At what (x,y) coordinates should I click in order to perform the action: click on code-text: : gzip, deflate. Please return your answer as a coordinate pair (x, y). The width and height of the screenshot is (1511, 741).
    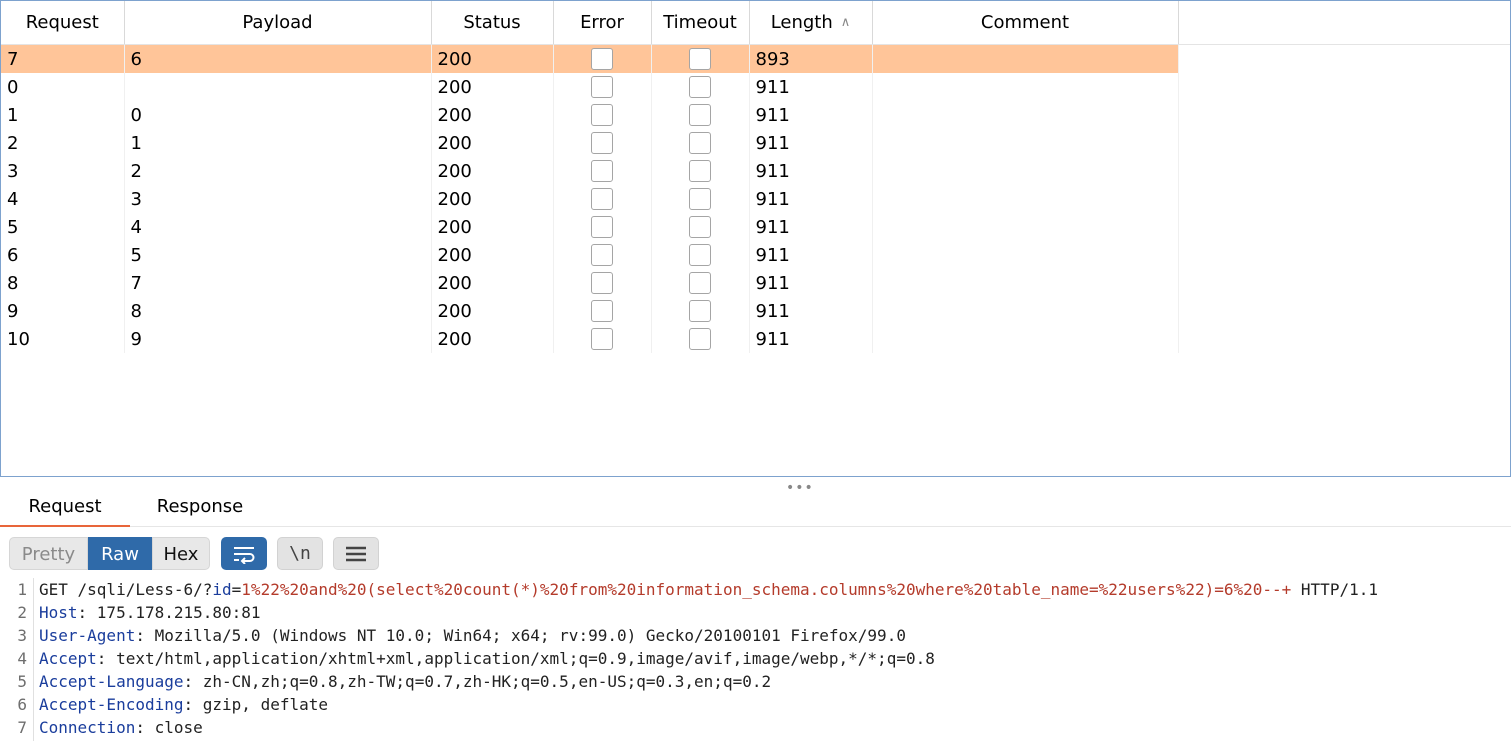
    Looking at the image, I should click on (256, 704).